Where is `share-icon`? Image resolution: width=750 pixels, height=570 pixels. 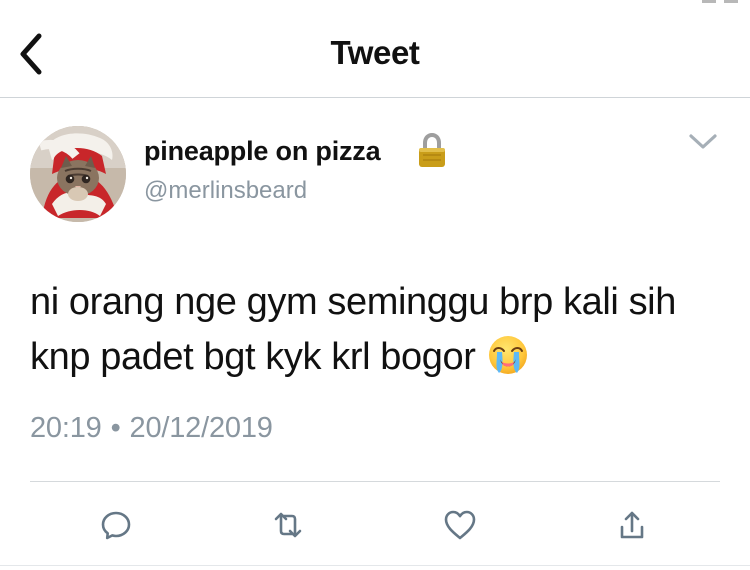 share-icon is located at coordinates (632, 525).